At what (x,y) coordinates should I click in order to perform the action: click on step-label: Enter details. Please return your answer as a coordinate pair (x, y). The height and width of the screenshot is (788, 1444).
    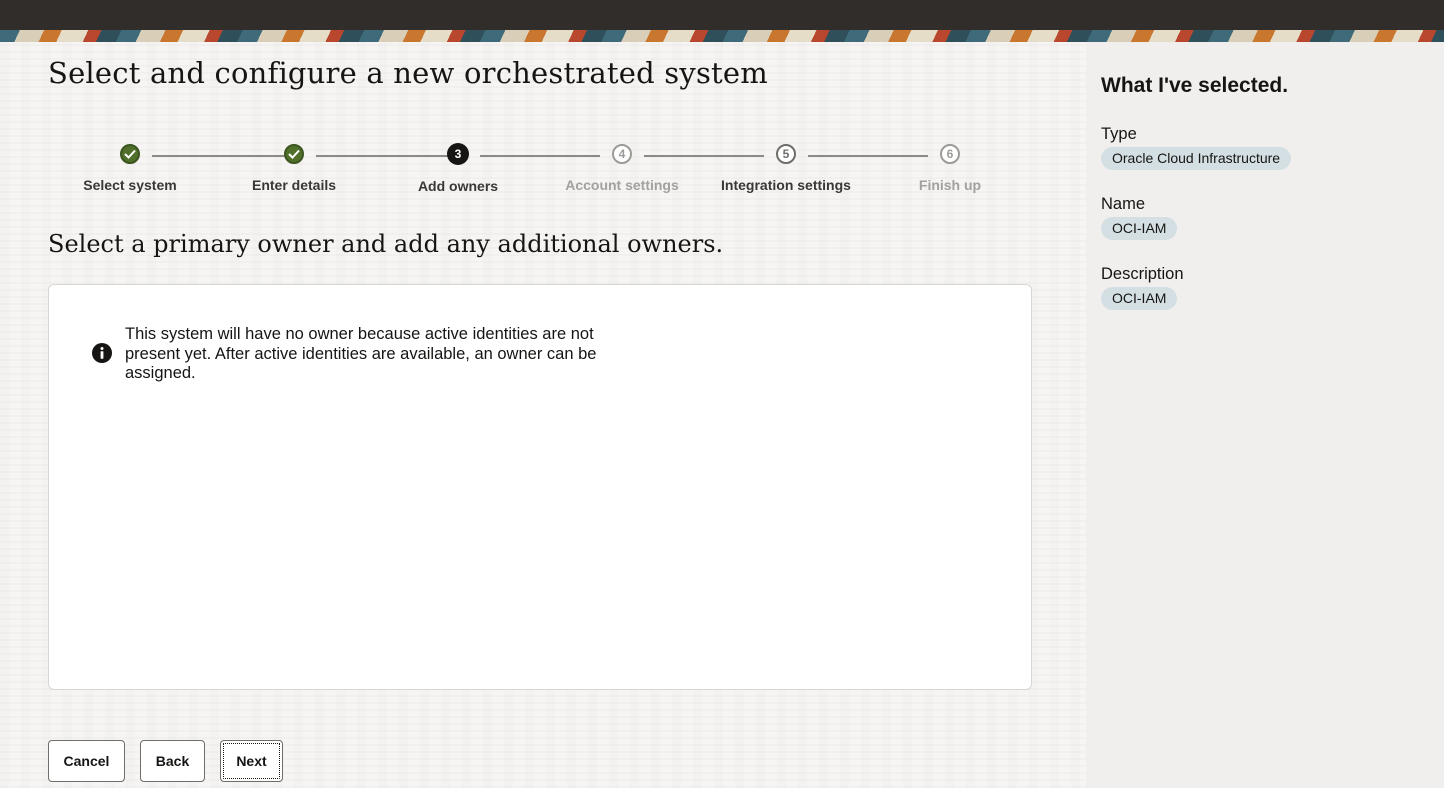
    Looking at the image, I should click on (294, 185).